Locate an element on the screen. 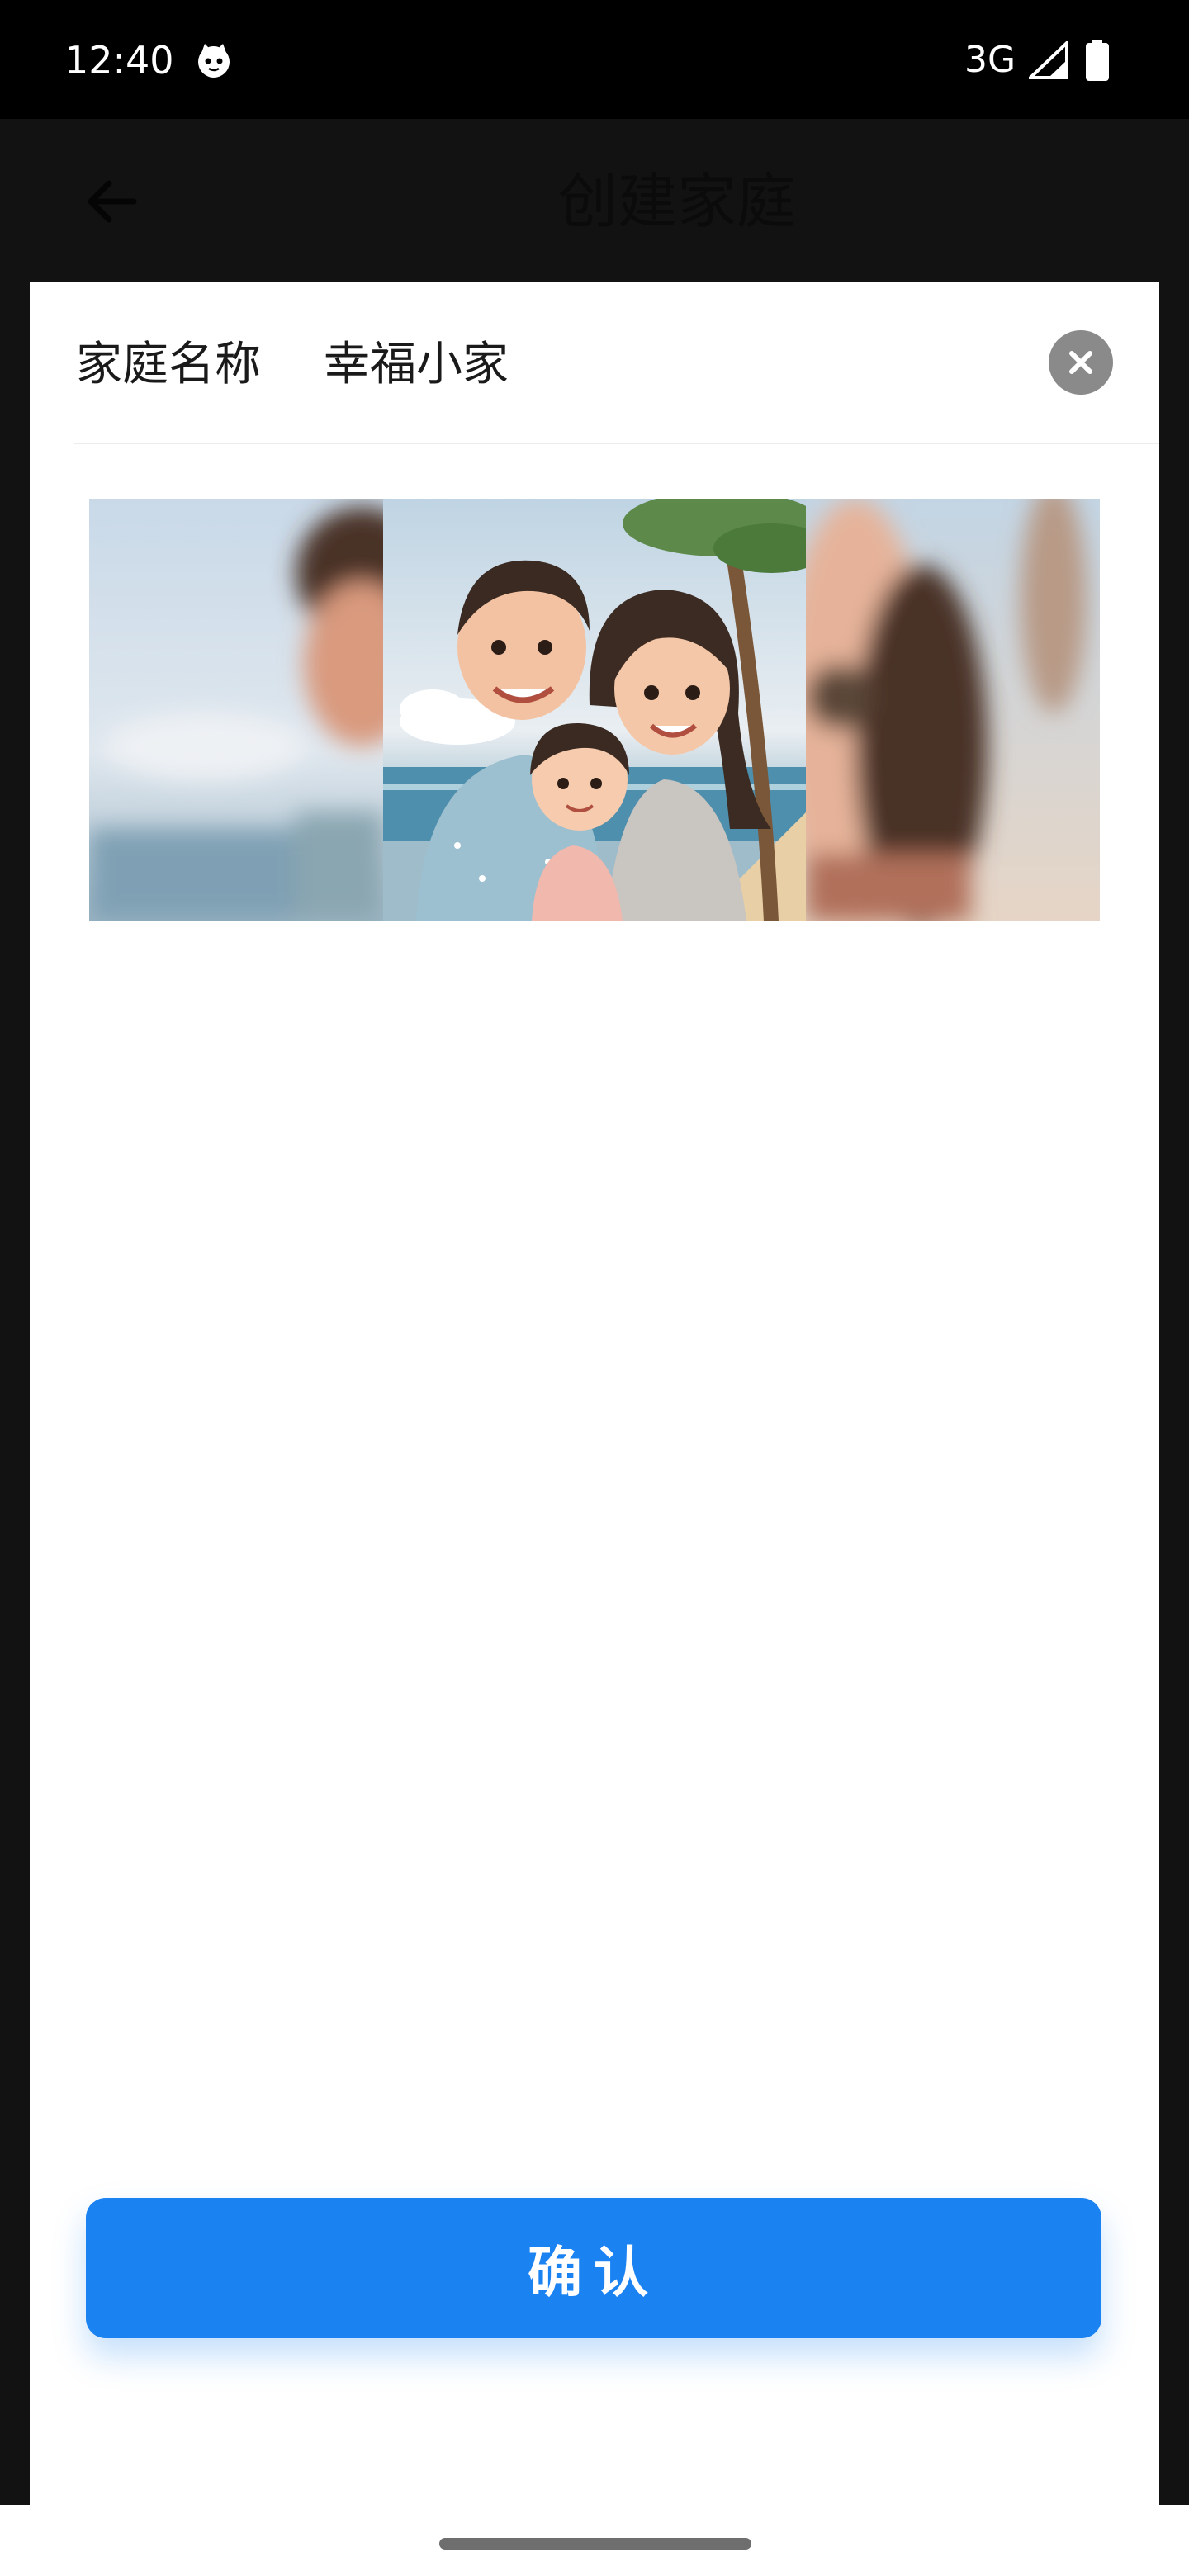  home-gesture-handle is located at coordinates (595, 2544).